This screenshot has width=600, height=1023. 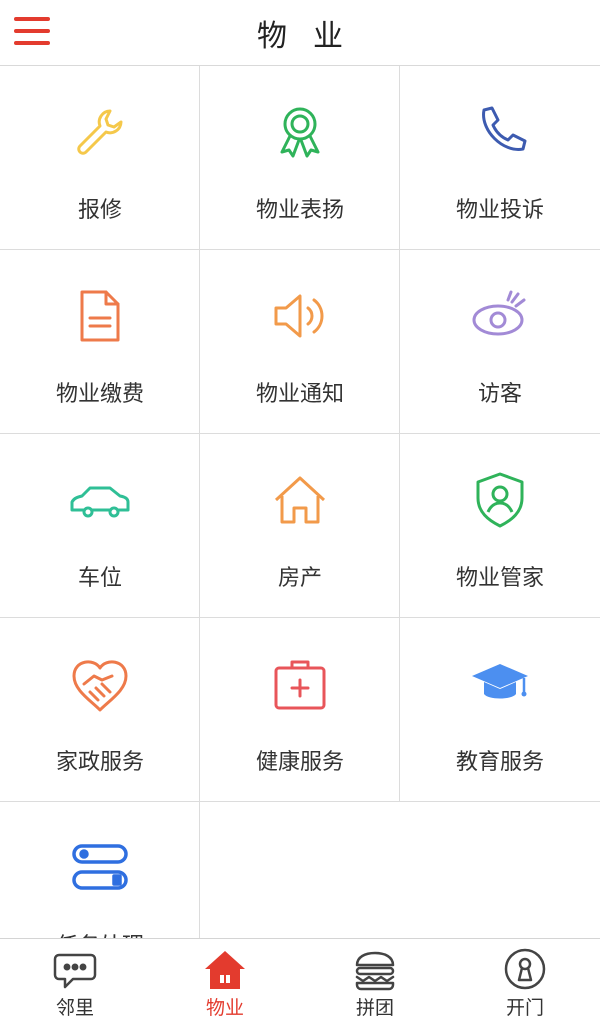 What do you see at coordinates (500, 132) in the screenshot?
I see `phone-icon` at bounding box center [500, 132].